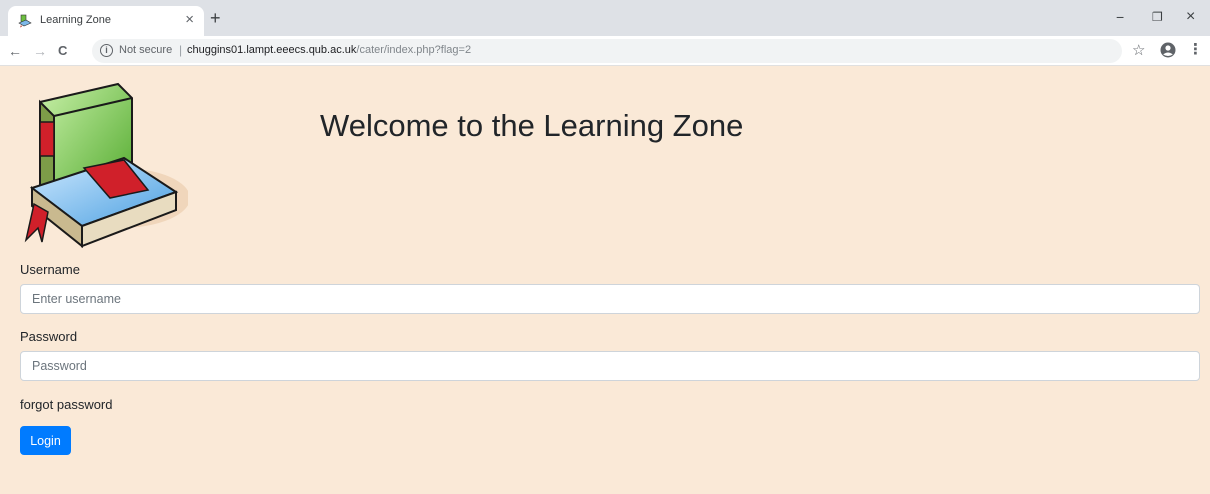  What do you see at coordinates (1138, 51) in the screenshot?
I see `star-icon: ☆` at bounding box center [1138, 51].